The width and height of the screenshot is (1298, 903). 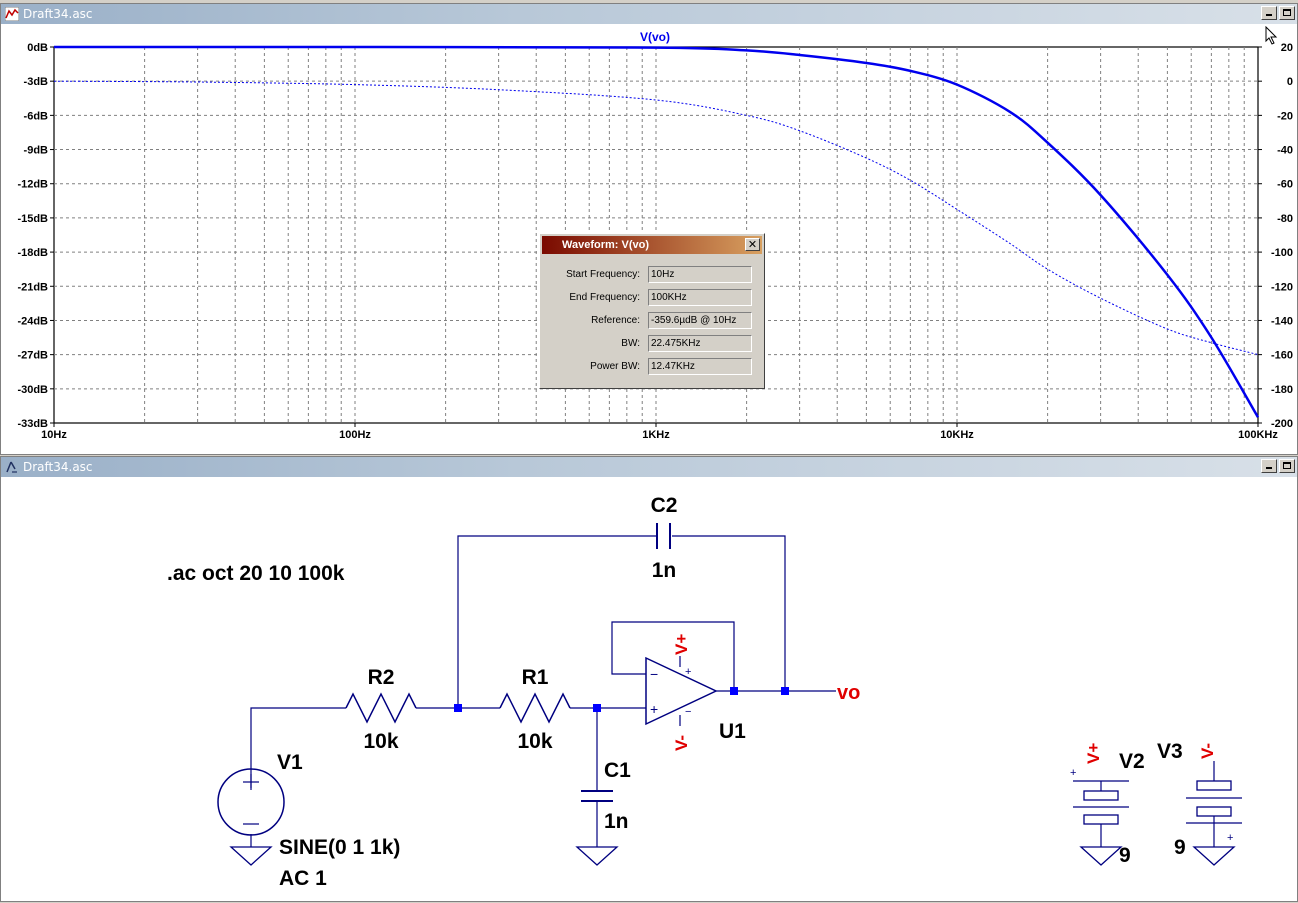 I want to click on capacitor-c2: C2 1n, so click(x=664, y=538).